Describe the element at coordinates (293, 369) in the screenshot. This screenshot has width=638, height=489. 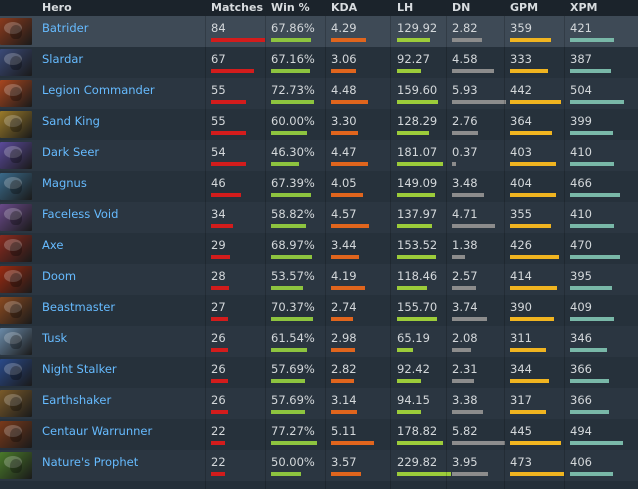
I see `win-rate-value: 57.69%` at that location.